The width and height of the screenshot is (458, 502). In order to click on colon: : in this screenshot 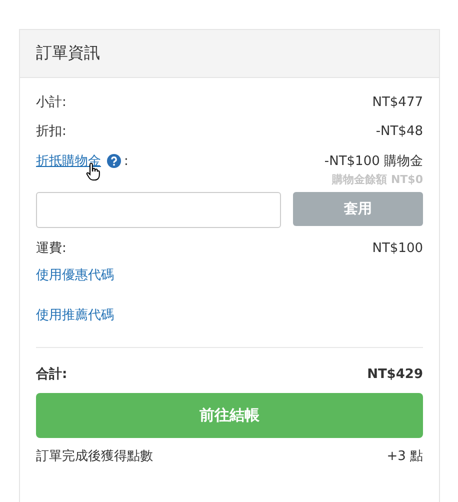, I will do `click(126, 161)`.